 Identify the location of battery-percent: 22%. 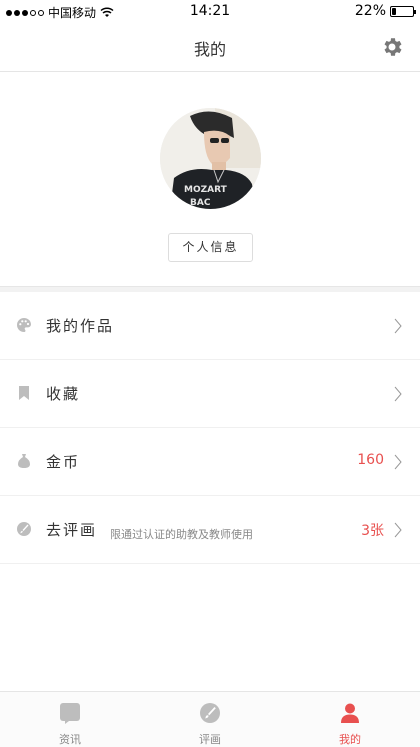
(370, 11).